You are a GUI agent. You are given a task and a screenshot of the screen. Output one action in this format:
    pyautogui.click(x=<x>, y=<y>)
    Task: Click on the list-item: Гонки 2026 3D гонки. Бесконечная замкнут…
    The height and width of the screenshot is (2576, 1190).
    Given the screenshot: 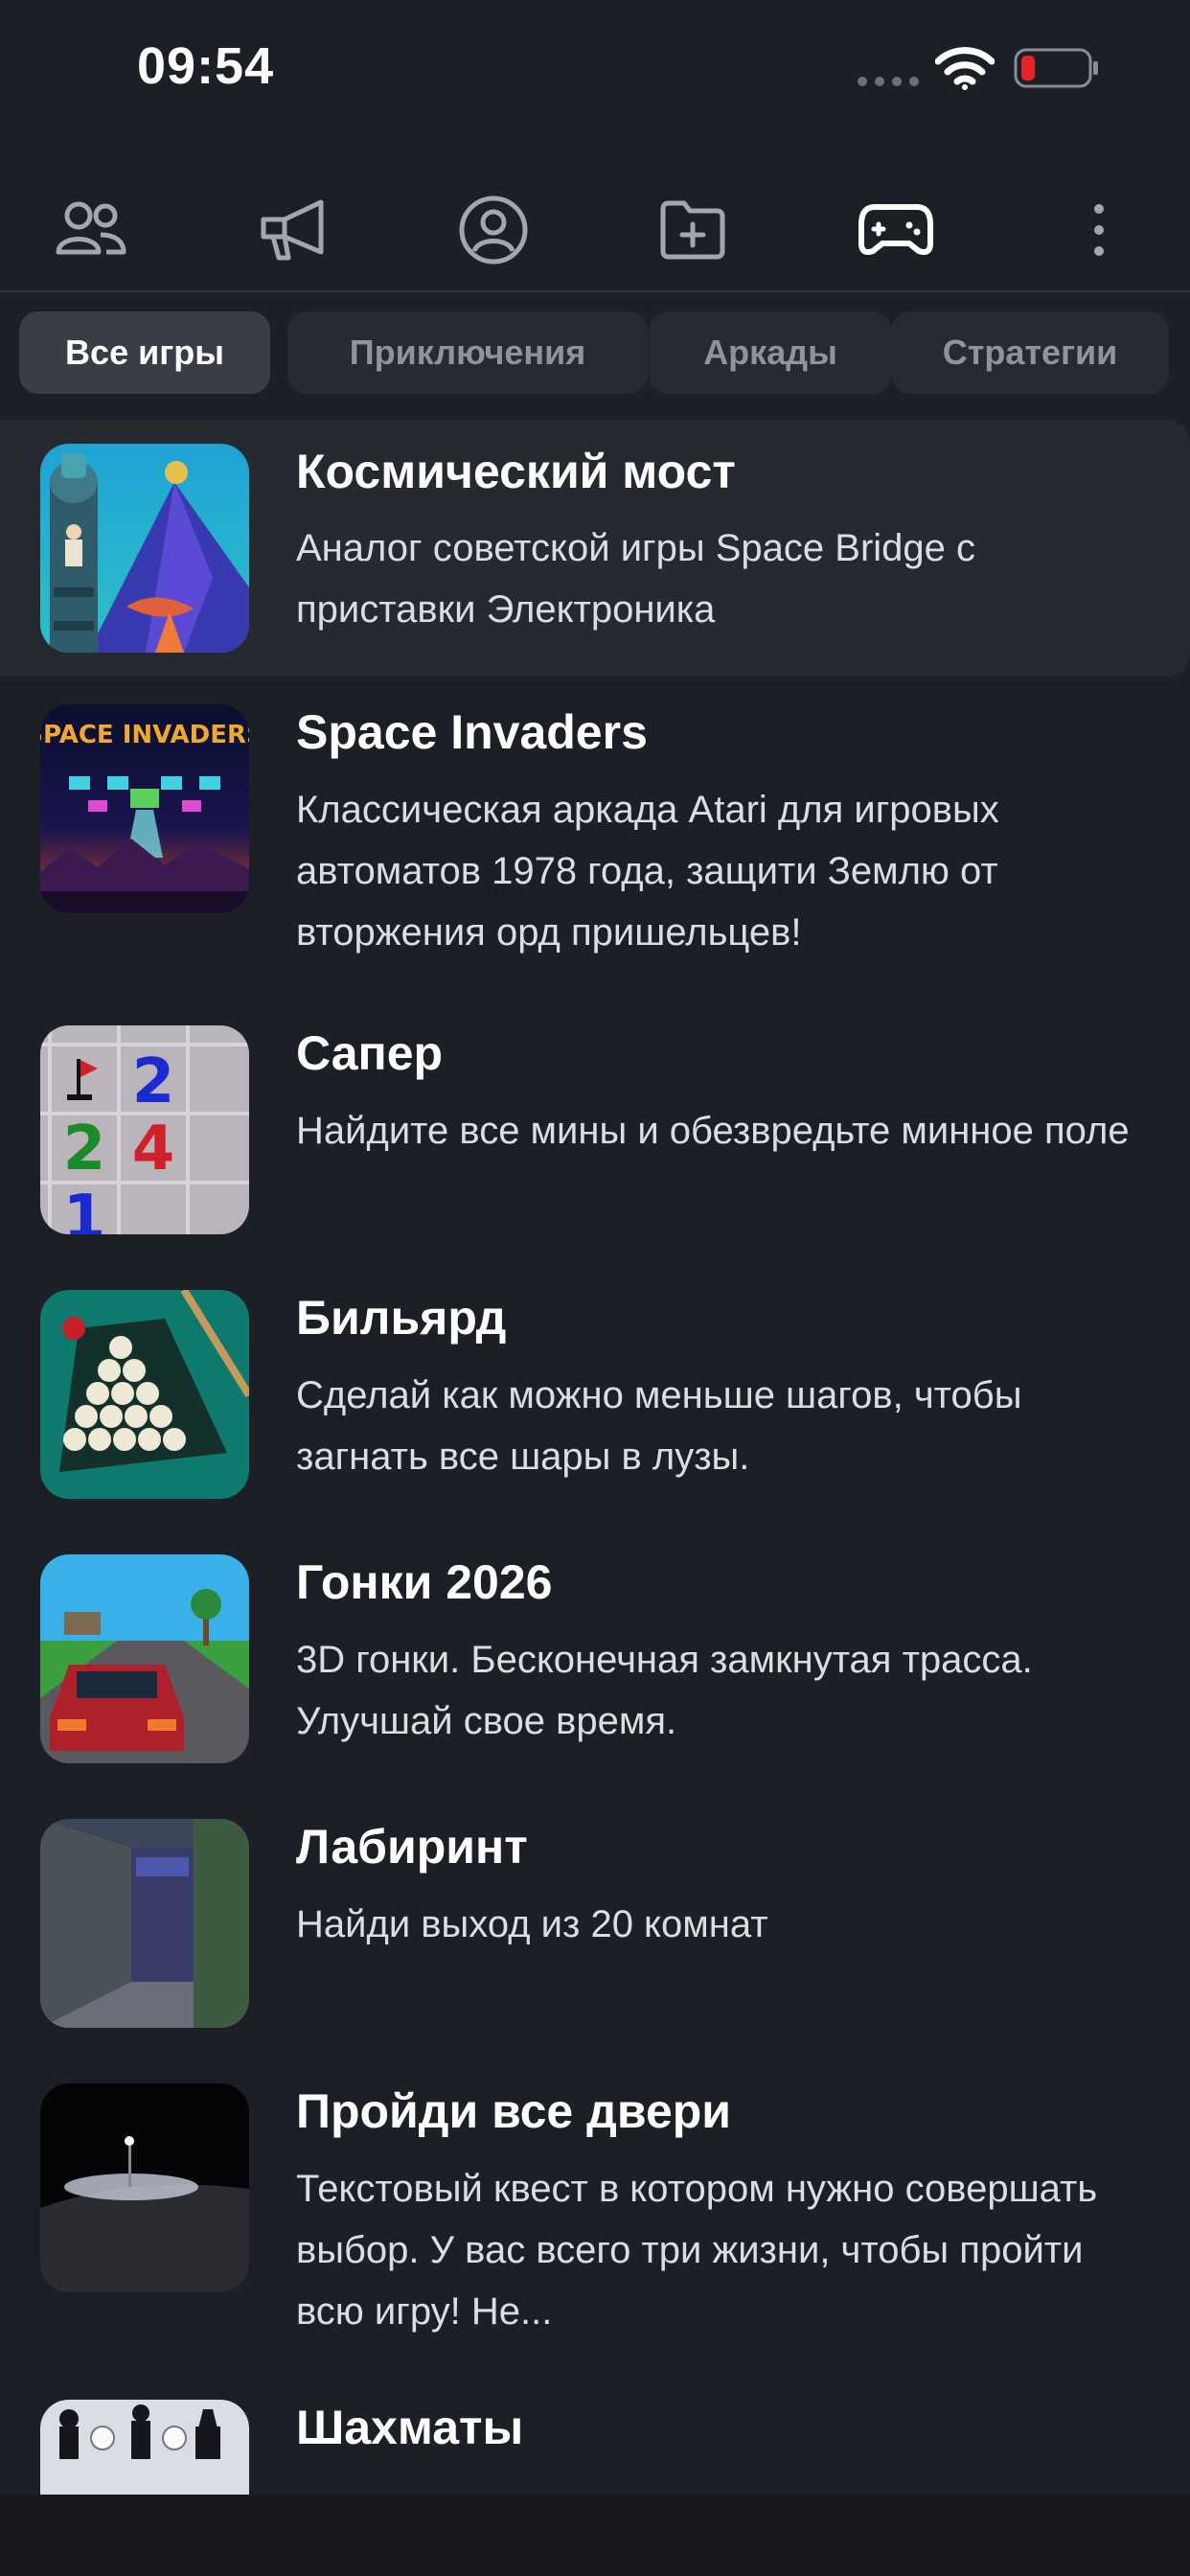 What is the action you would take?
    pyautogui.click(x=595, y=1661)
    